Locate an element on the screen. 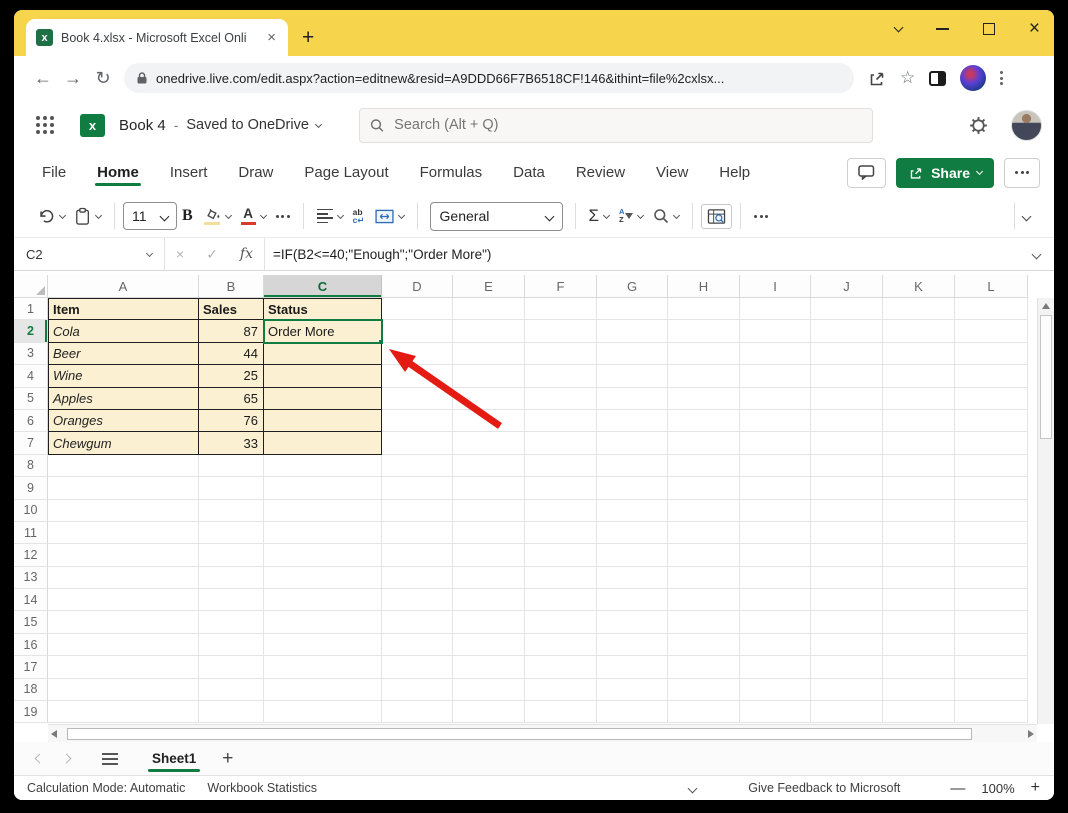 The height and width of the screenshot is (813, 1068). cell-J7 is located at coordinates (847, 443).